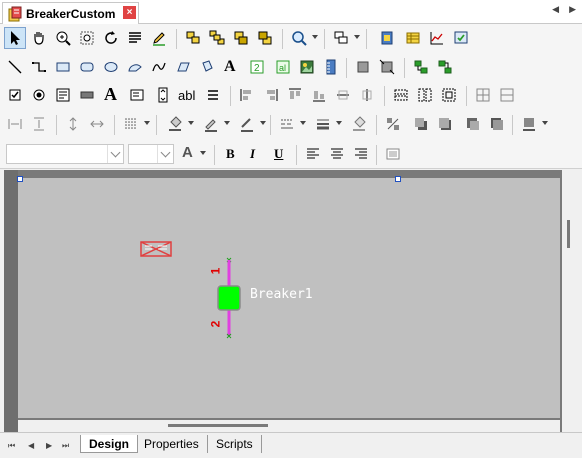  Describe the element at coordinates (172, 444) in the screenshot. I see `tab-properties: Properties` at that location.